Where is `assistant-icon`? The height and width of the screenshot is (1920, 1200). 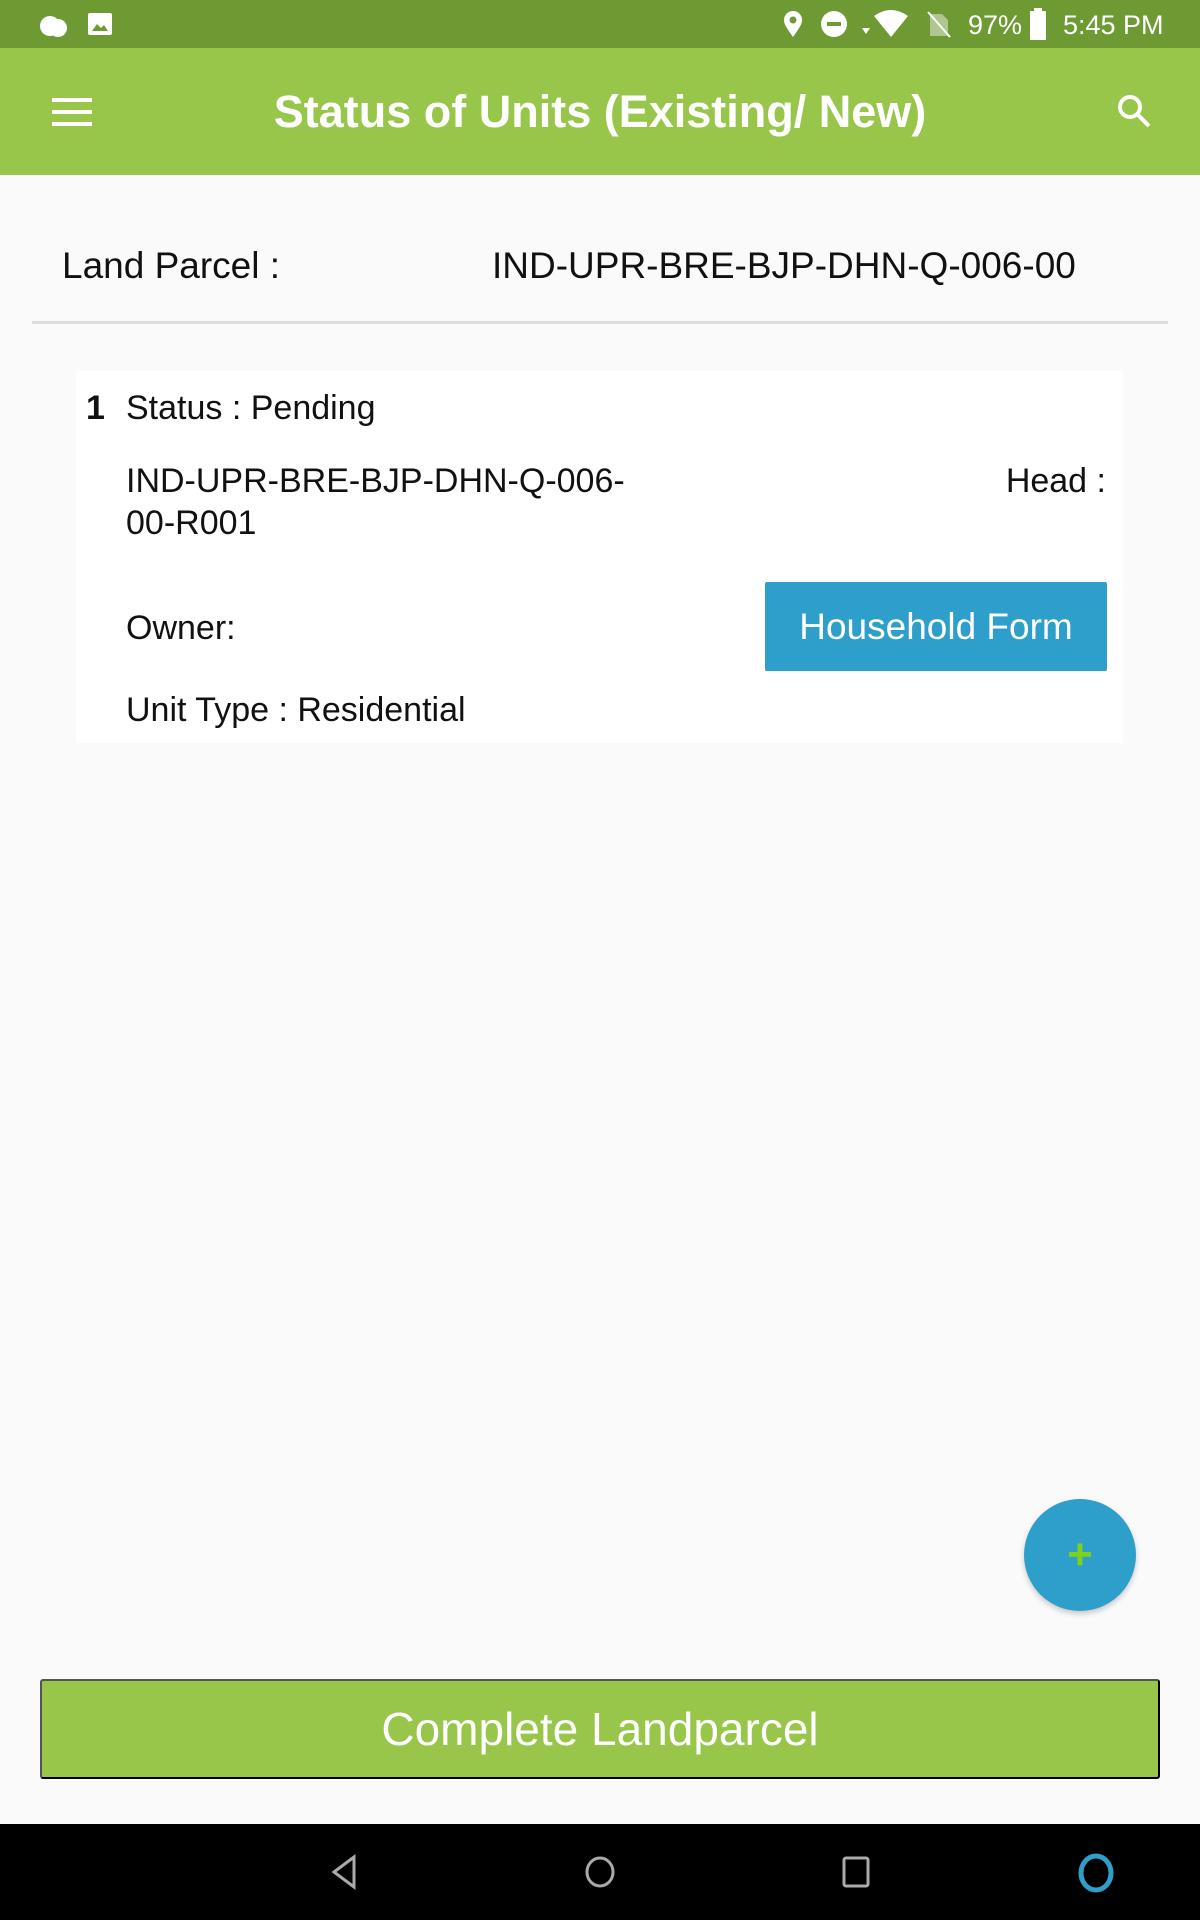
assistant-icon is located at coordinates (1096, 1873).